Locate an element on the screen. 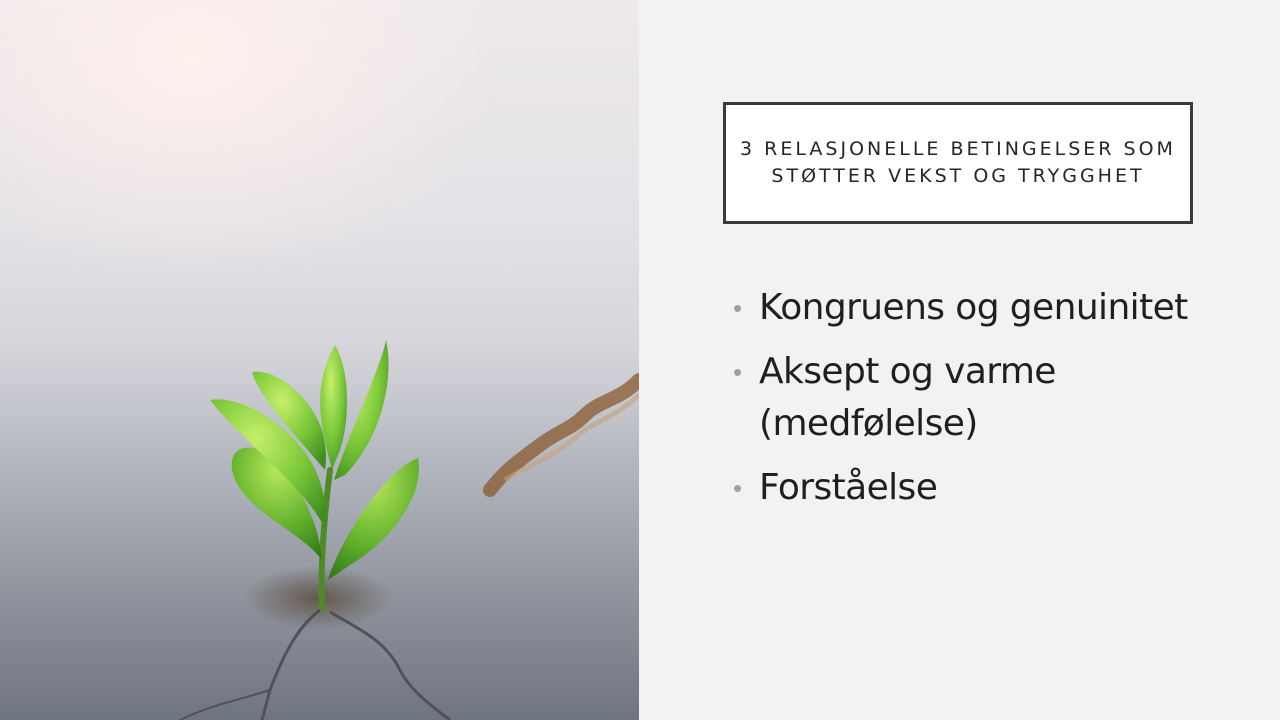  list-item: • Kongruens og genuinitet is located at coordinates (993, 308).